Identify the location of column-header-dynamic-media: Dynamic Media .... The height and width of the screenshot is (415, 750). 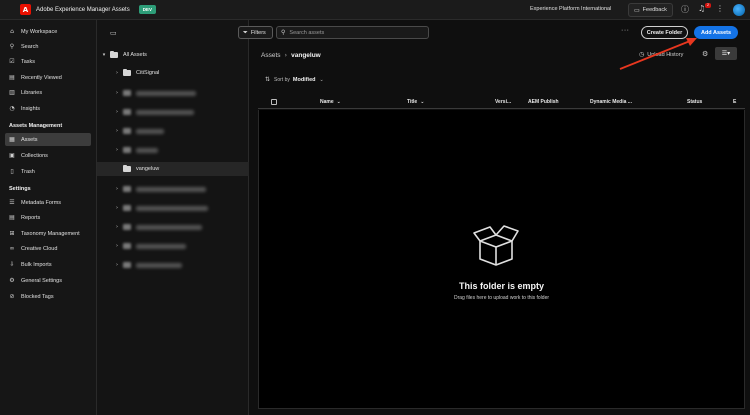
(611, 102).